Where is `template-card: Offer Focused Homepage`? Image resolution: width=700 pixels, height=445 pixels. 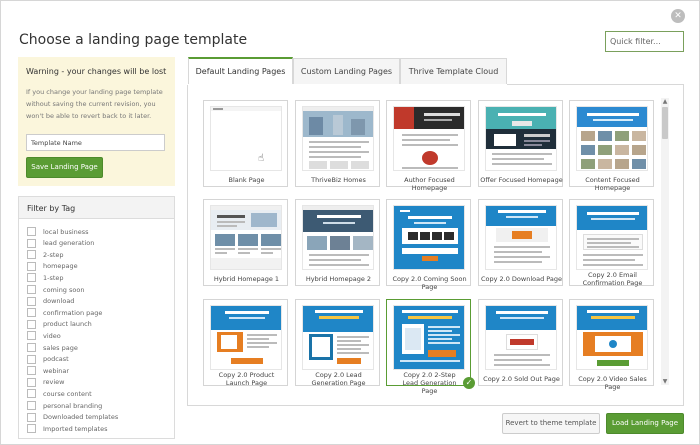 template-card: Offer Focused Homepage is located at coordinates (520, 143).